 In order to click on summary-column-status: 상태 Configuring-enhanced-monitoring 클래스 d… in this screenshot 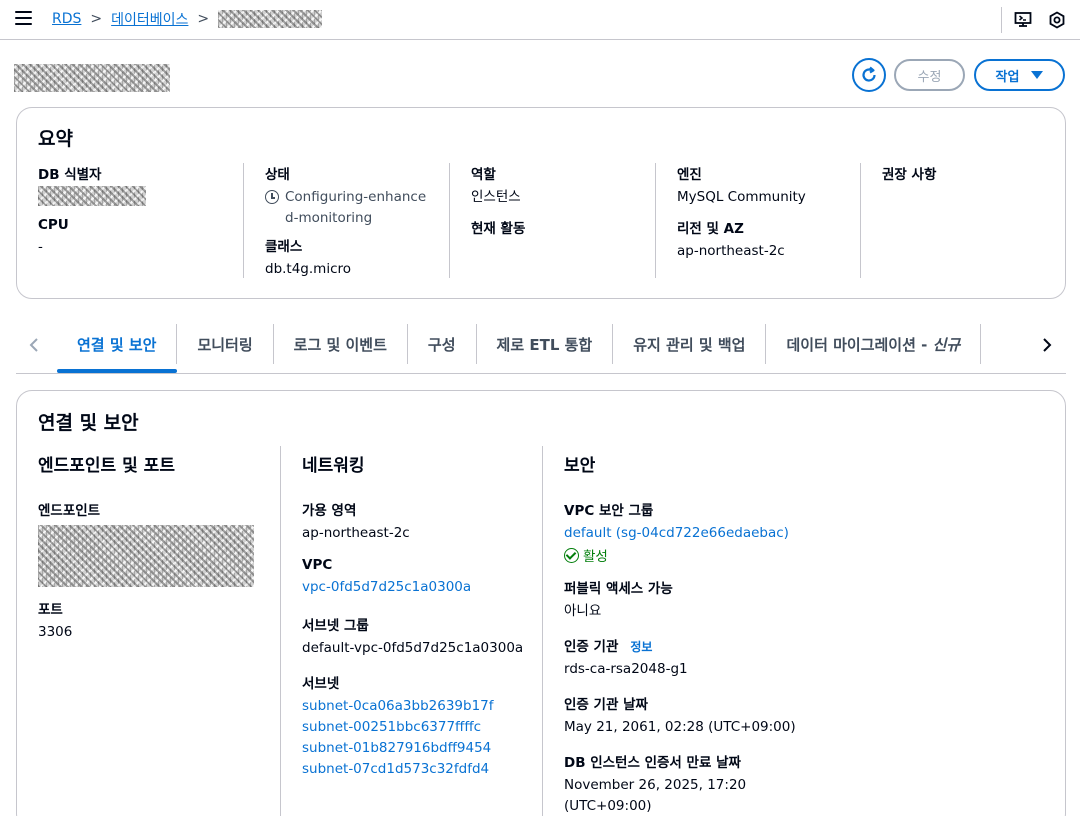, I will do `click(346, 220)`.